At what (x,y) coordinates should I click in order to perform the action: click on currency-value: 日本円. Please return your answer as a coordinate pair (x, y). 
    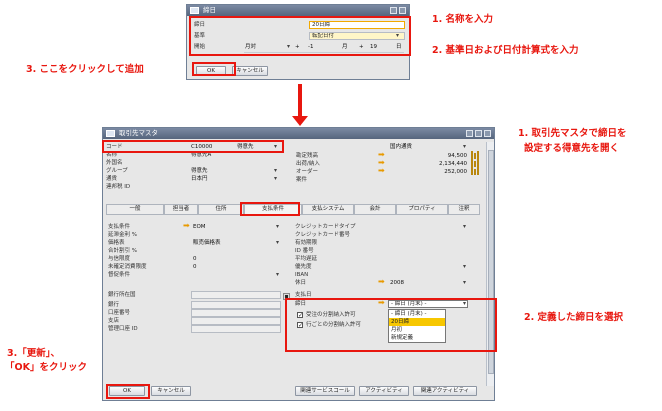
    Looking at the image, I should click on (199, 179).